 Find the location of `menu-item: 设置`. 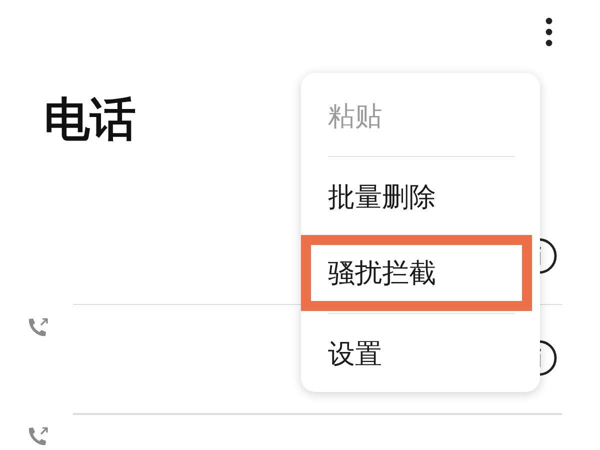

menu-item: 设置 is located at coordinates (420, 354).